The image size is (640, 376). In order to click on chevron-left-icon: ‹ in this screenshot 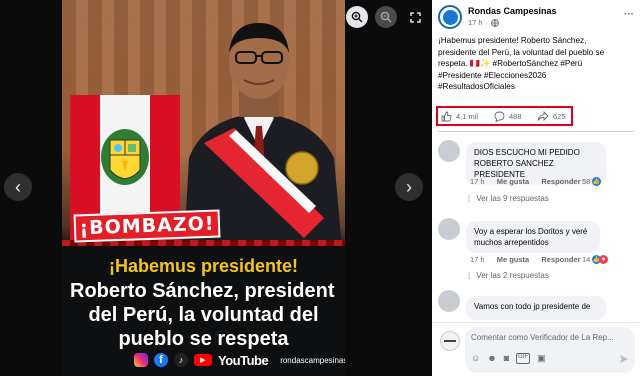, I will do `click(18, 186)`.